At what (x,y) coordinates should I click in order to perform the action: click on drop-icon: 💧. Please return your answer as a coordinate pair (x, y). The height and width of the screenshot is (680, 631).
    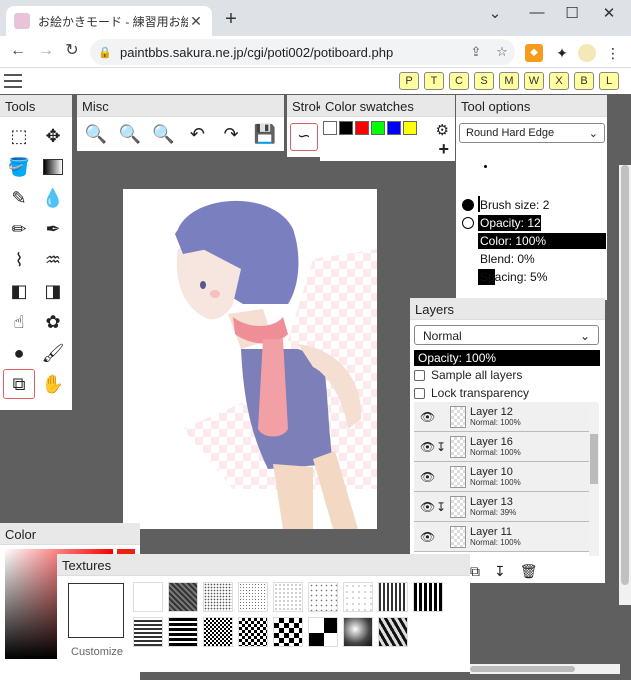
    Looking at the image, I should click on (53, 198).